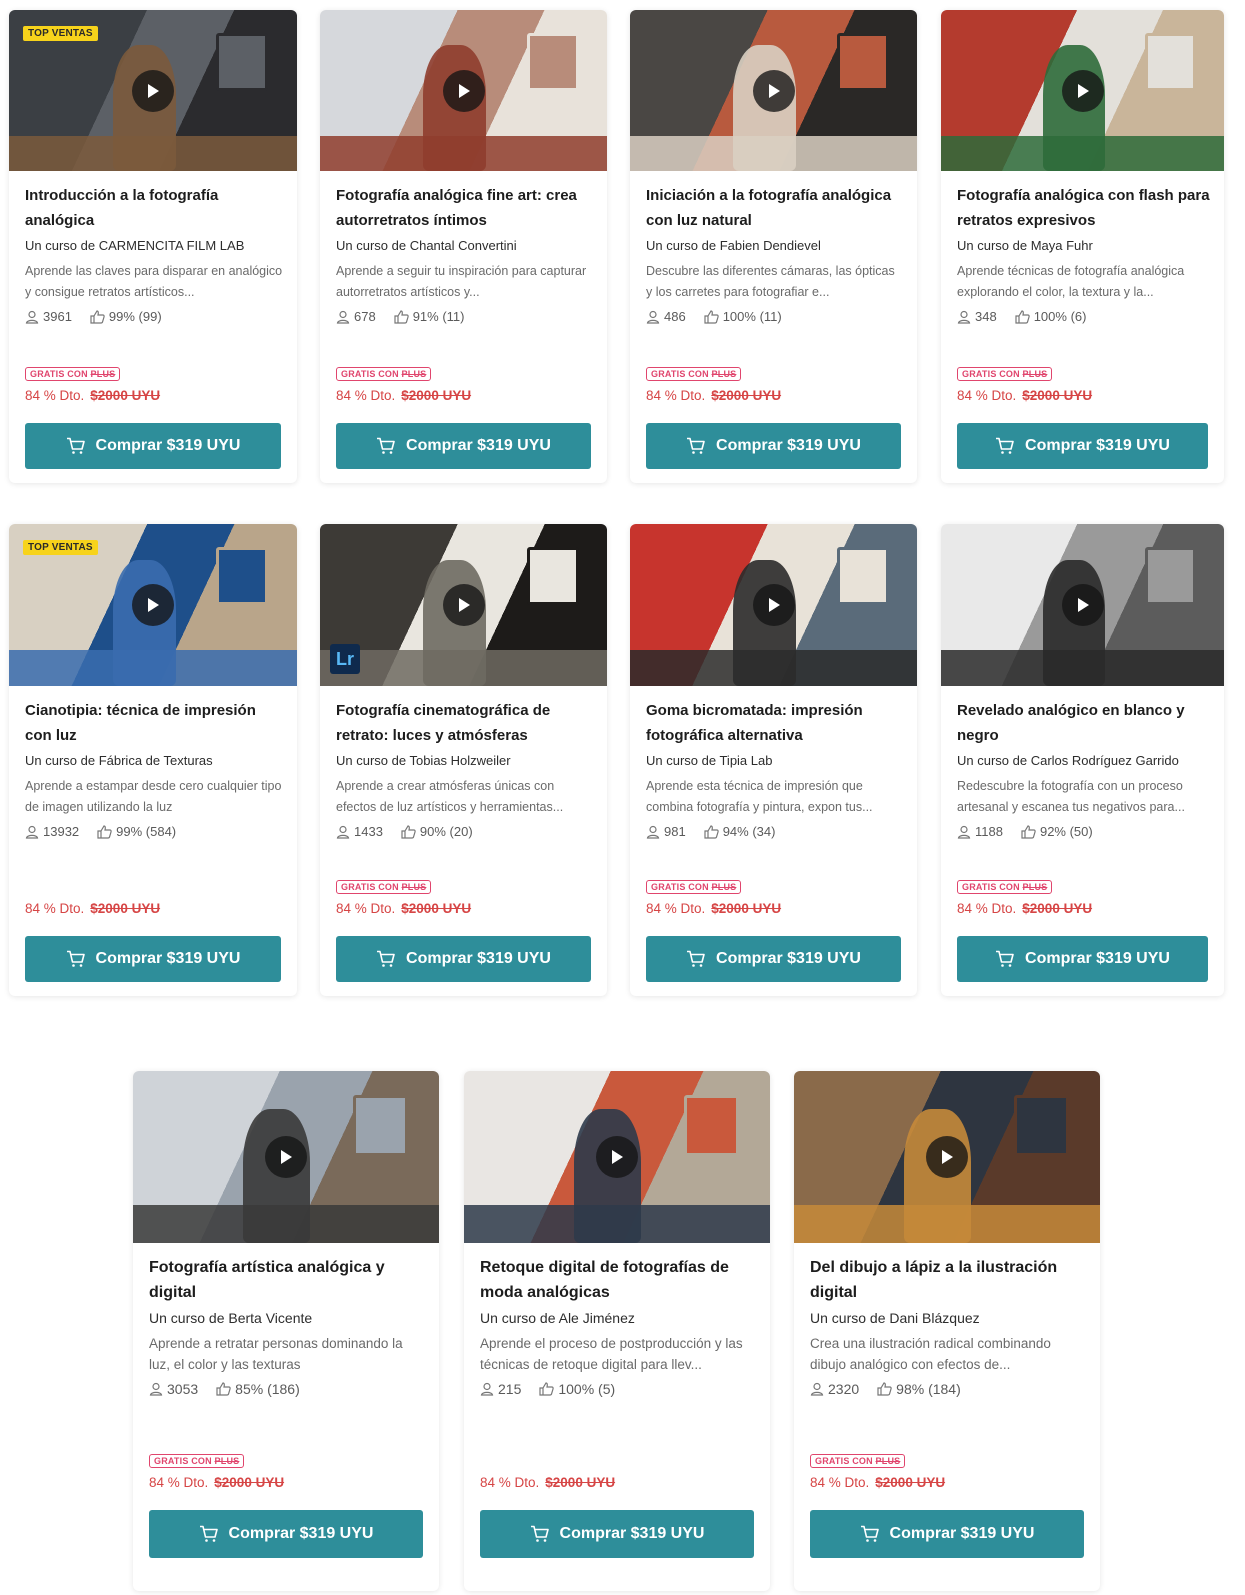  Describe the element at coordinates (154, 208) in the screenshot. I see `course-title: Introducción a la fotografía analógica` at that location.